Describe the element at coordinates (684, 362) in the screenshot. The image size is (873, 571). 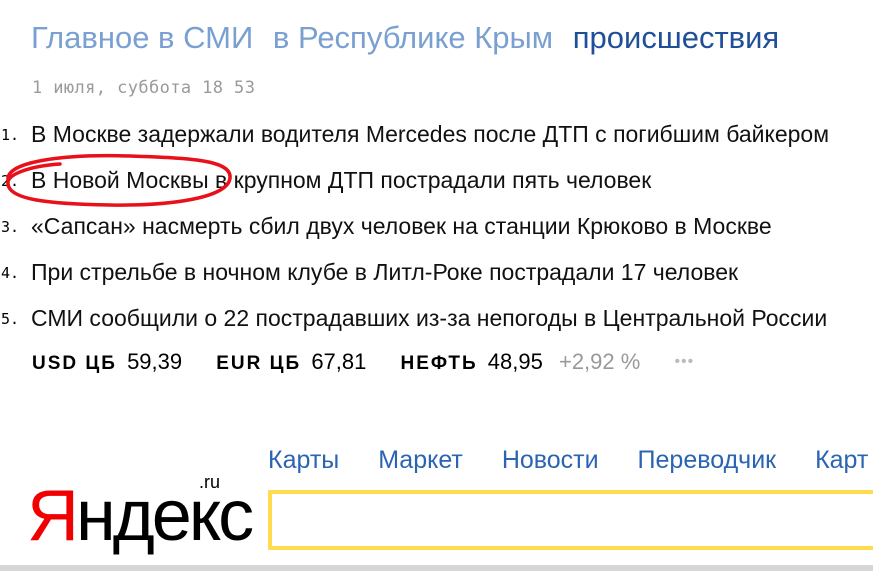
I see `more-dots-icon: •••` at that location.